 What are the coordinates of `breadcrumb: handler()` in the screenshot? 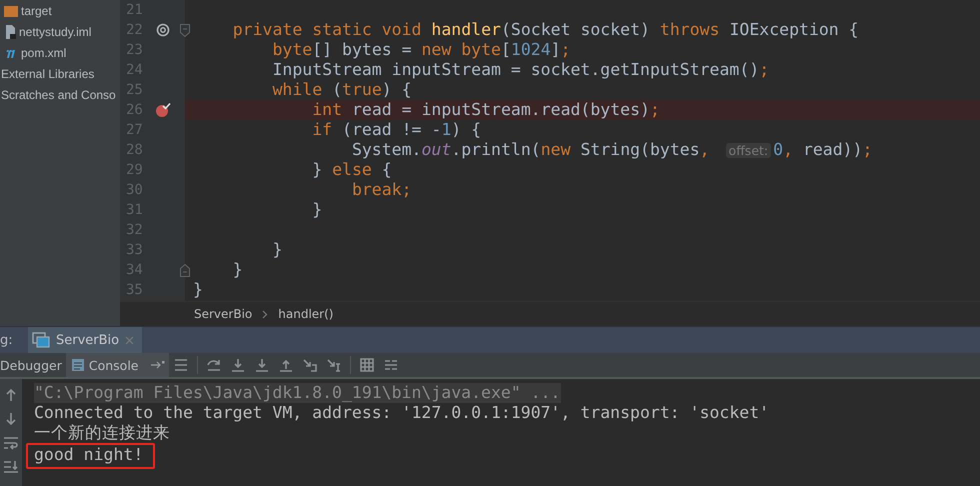 It's located at (306, 314).